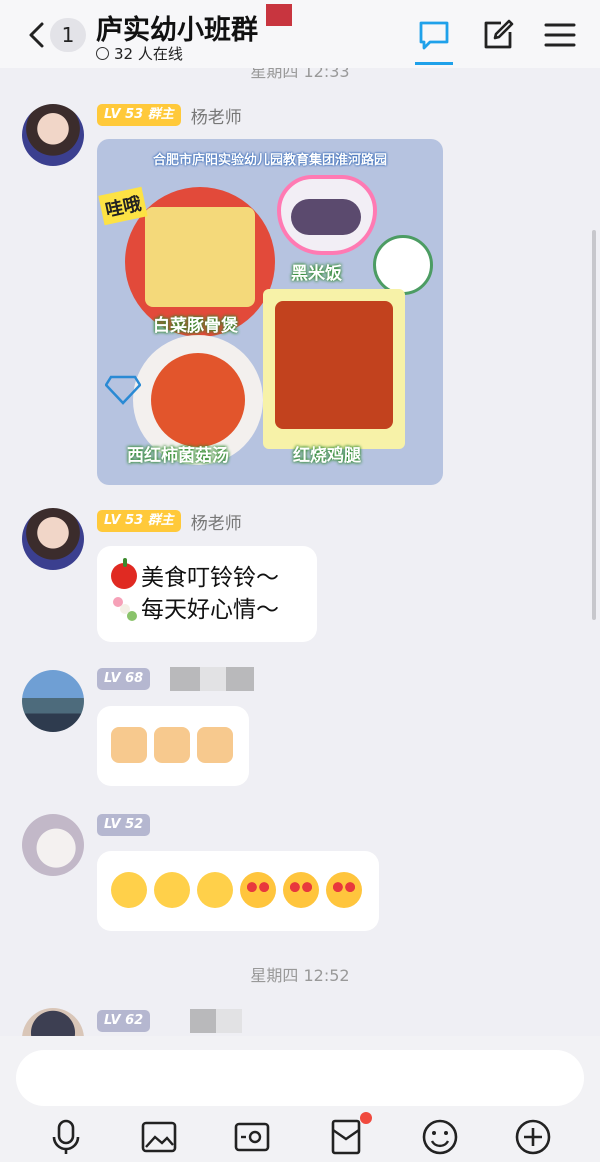  I want to click on unread-count-badge: 1, so click(68, 35).